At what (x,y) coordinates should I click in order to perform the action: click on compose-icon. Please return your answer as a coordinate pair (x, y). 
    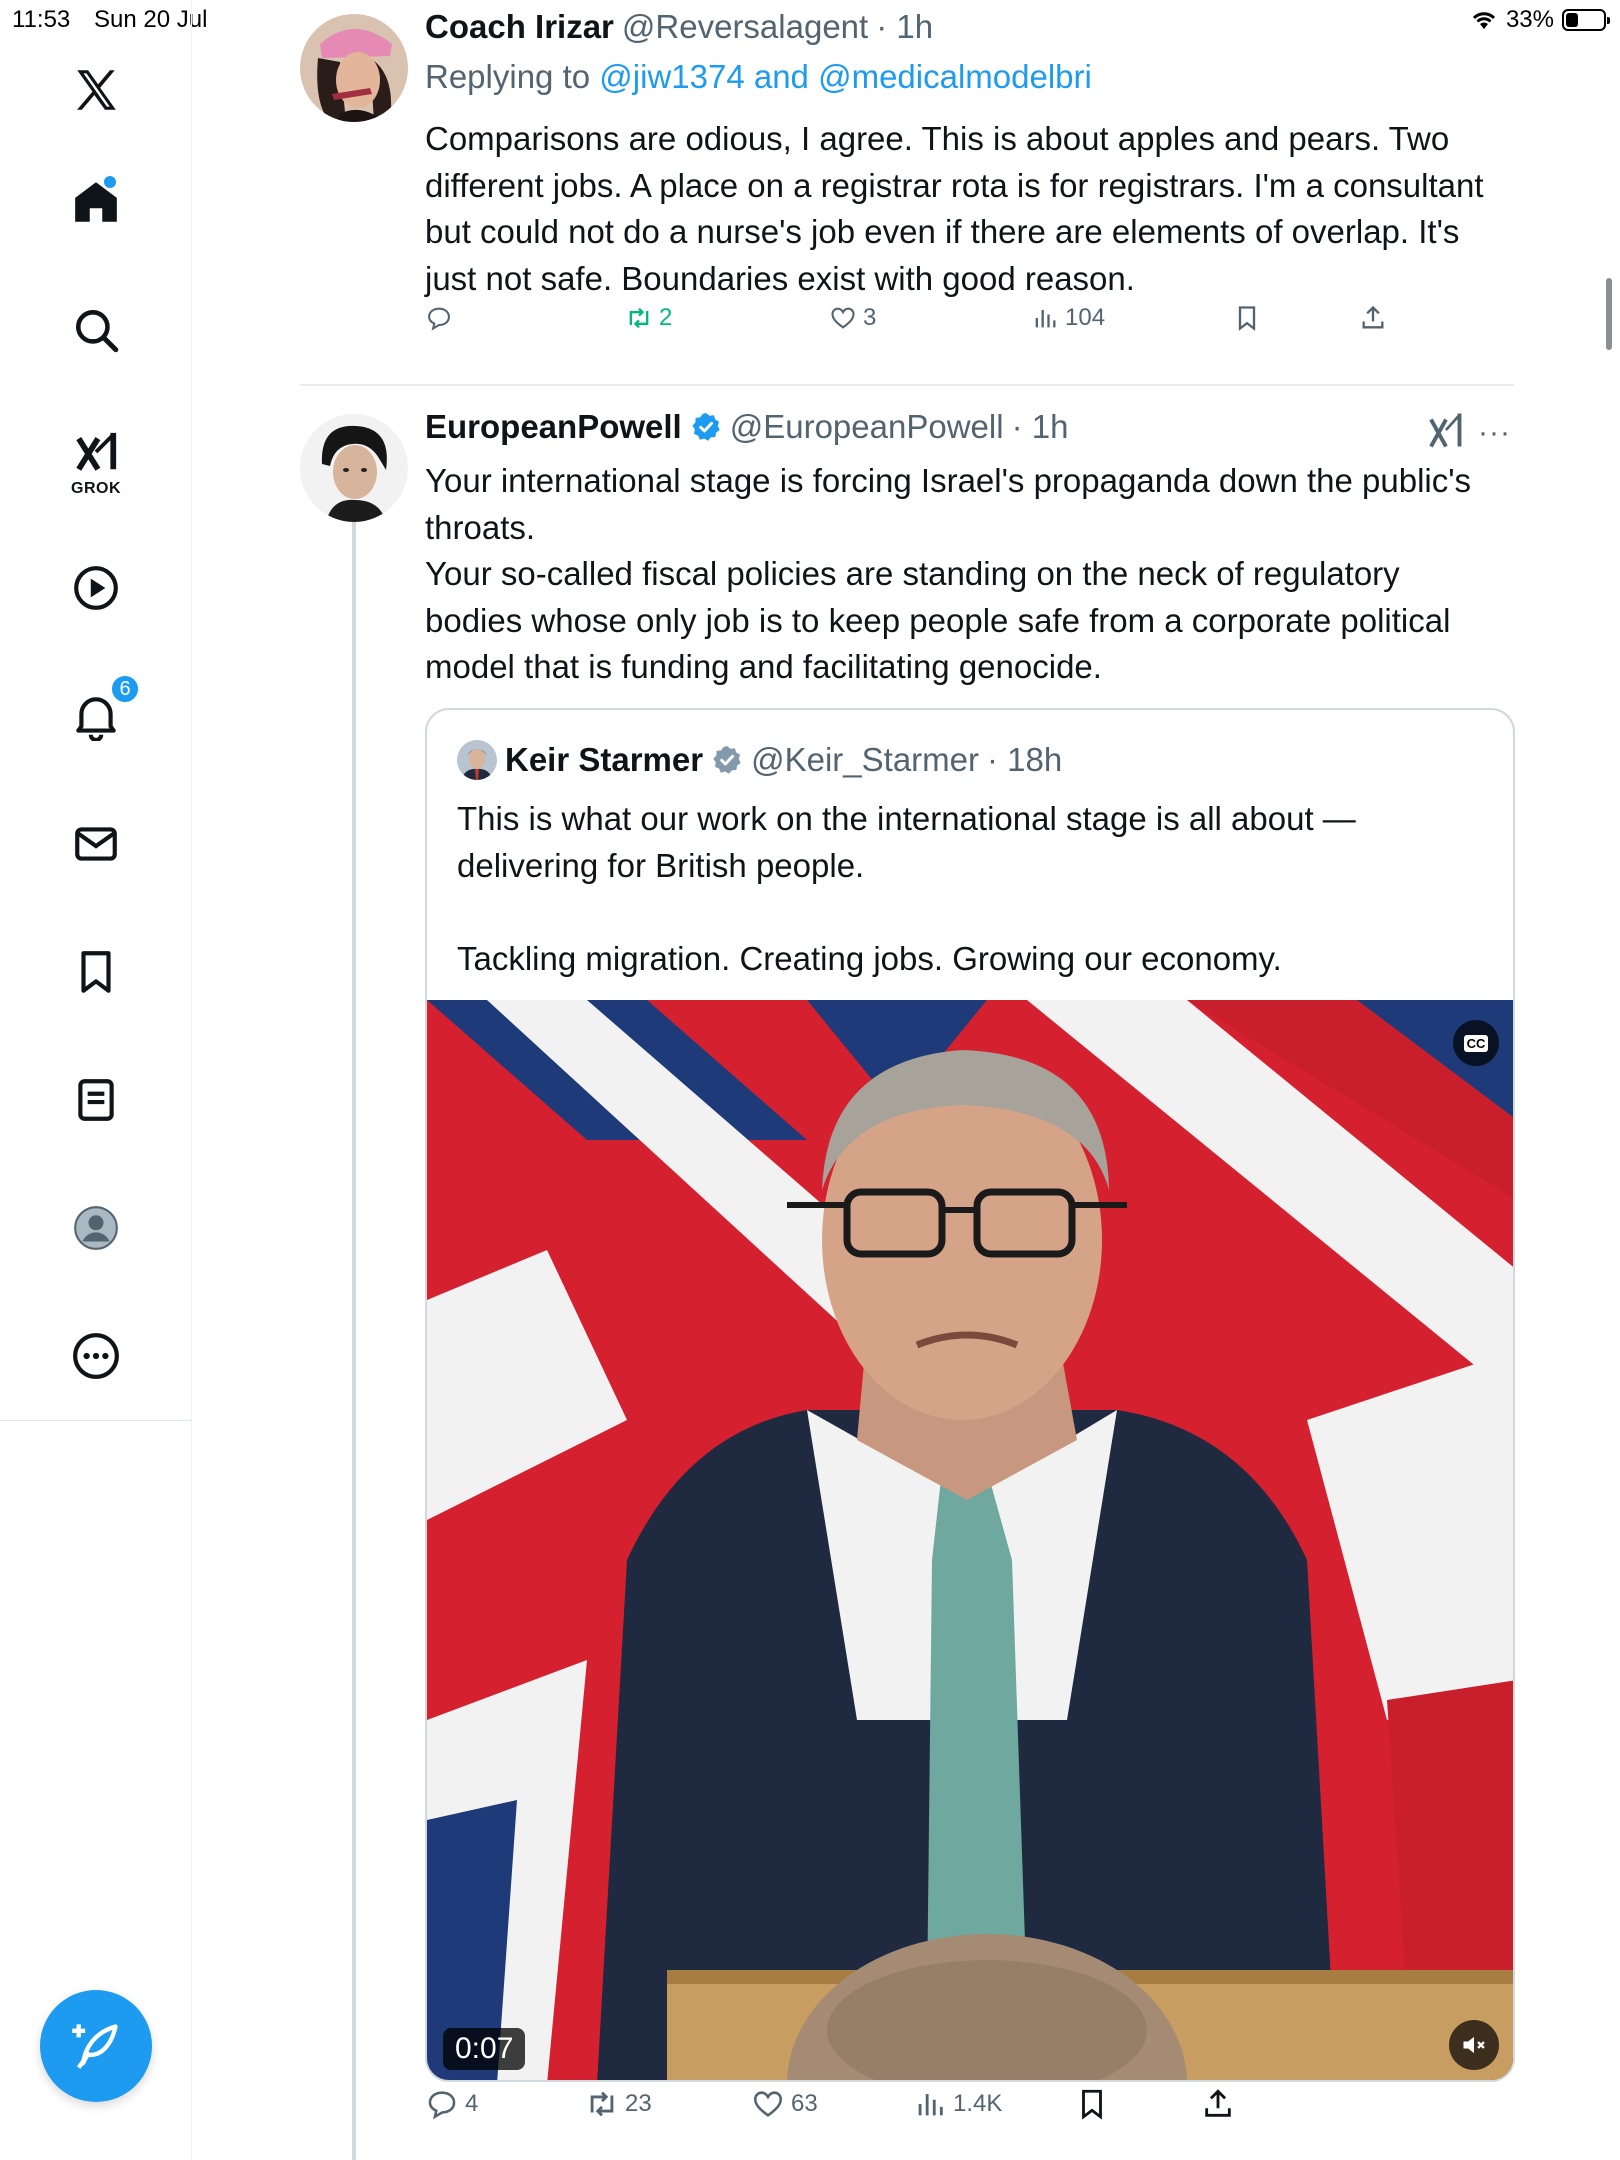
    Looking at the image, I should click on (95, 2046).